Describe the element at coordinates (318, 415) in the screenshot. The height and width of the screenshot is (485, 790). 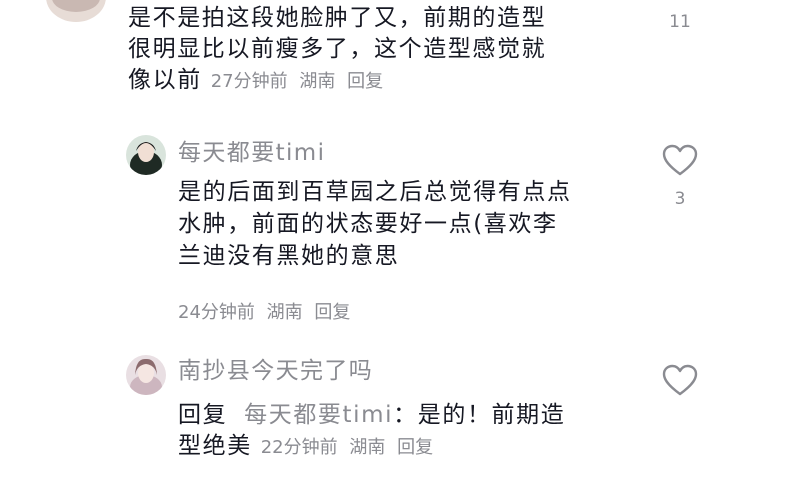
I see `reply-target-username: 每天都要timi` at that location.